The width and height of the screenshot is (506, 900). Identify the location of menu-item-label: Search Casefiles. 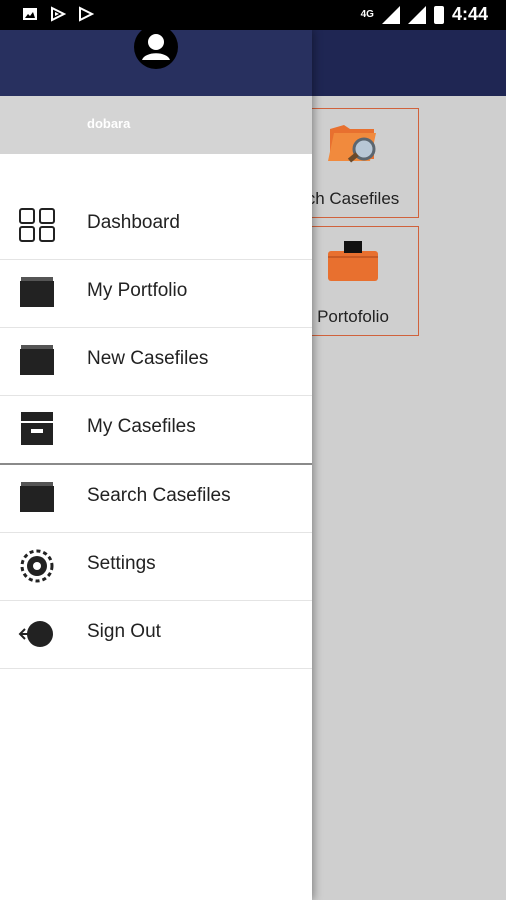
(159, 495).